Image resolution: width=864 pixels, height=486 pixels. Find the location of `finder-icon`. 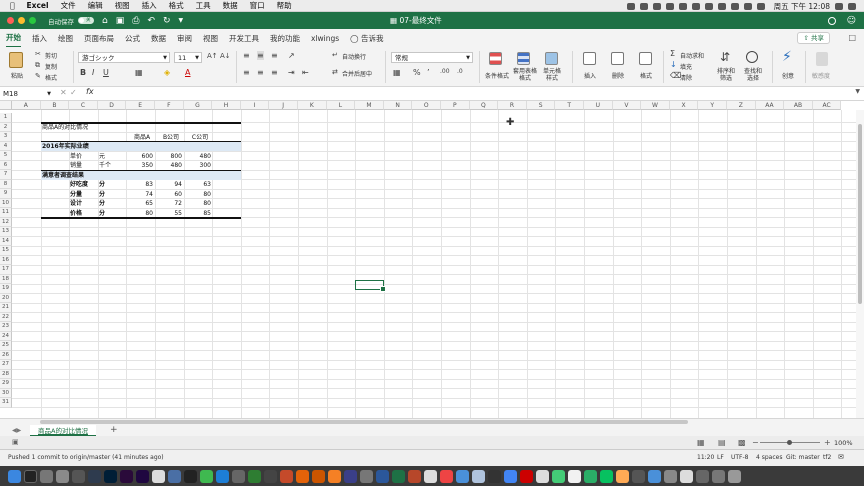

finder-icon is located at coordinates (14, 476).